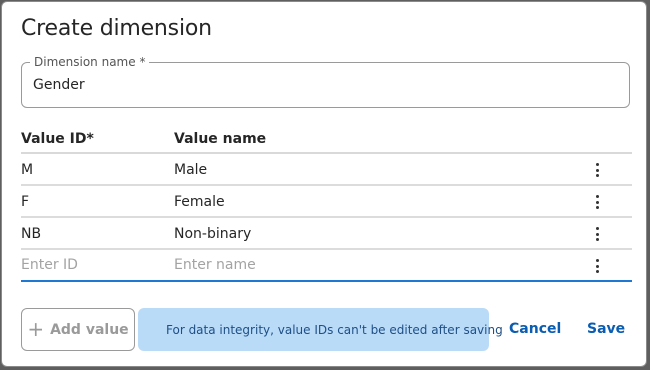  I want to click on dimension-name-input, so click(323, 85).